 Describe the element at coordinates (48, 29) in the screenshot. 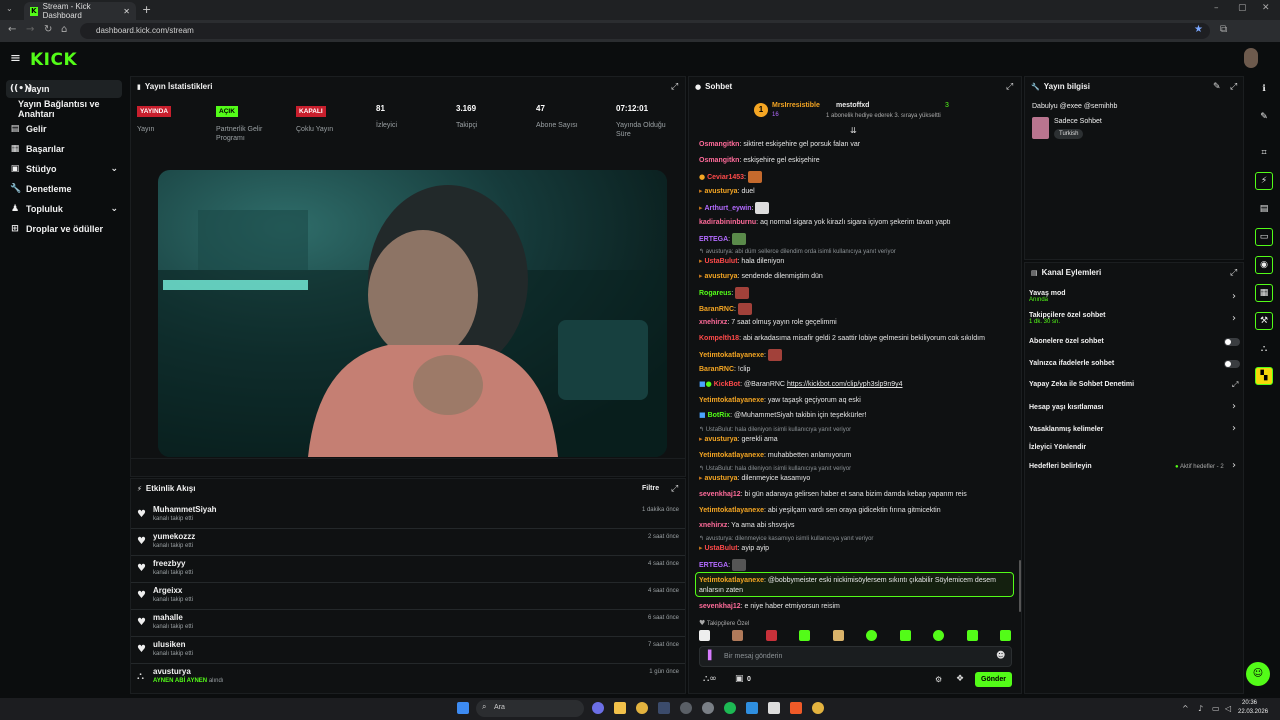

I see `reload-icon: ↻` at that location.